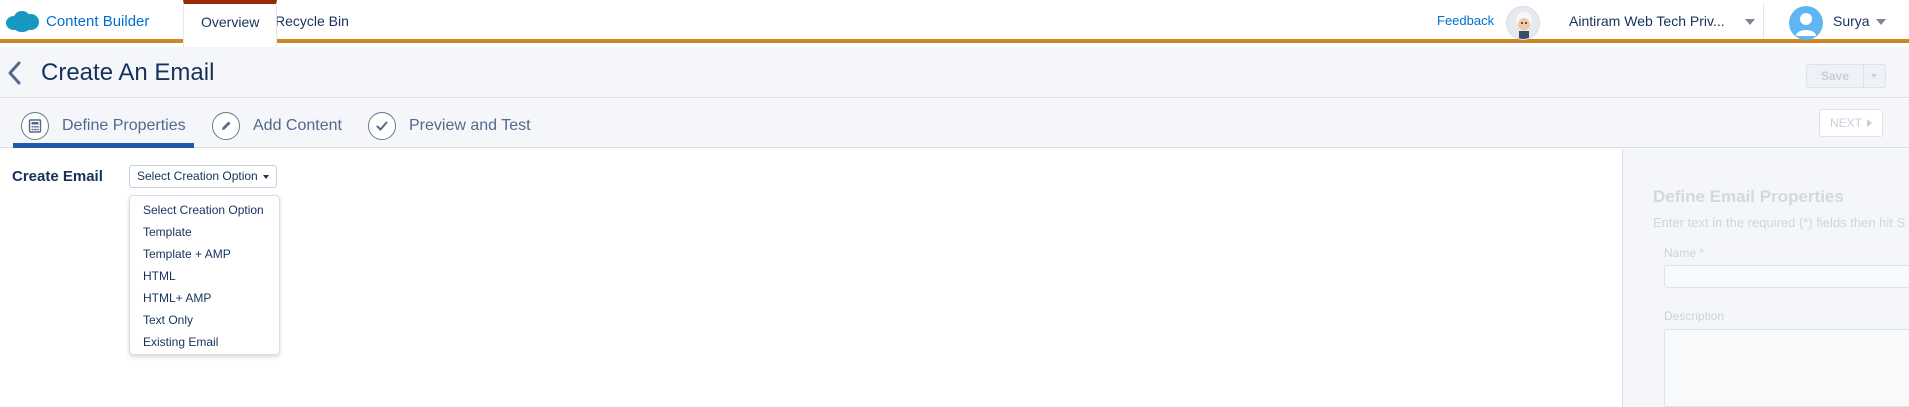 The height and width of the screenshot is (407, 1909). What do you see at coordinates (1851, 21) in the screenshot?
I see `user-name: Surya` at bounding box center [1851, 21].